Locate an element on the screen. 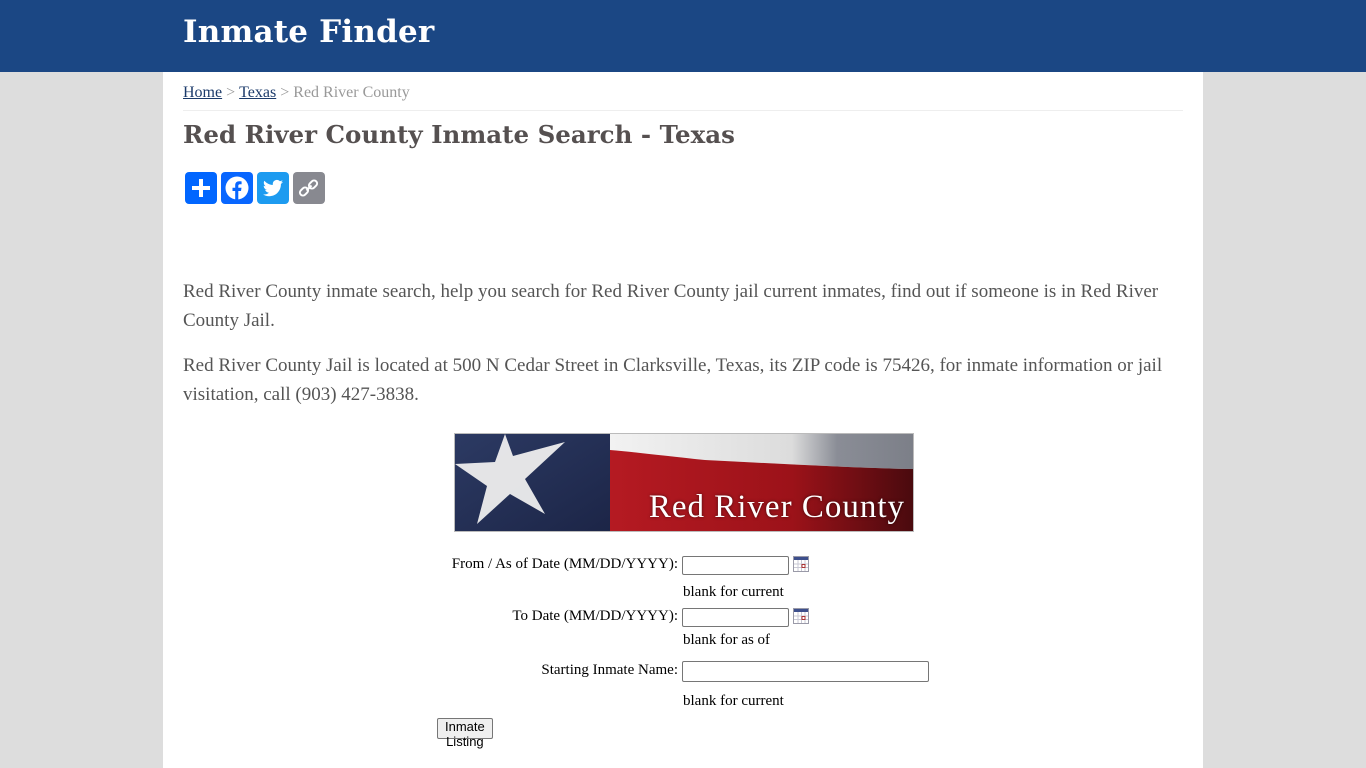  plus-icon is located at coordinates (201, 188).